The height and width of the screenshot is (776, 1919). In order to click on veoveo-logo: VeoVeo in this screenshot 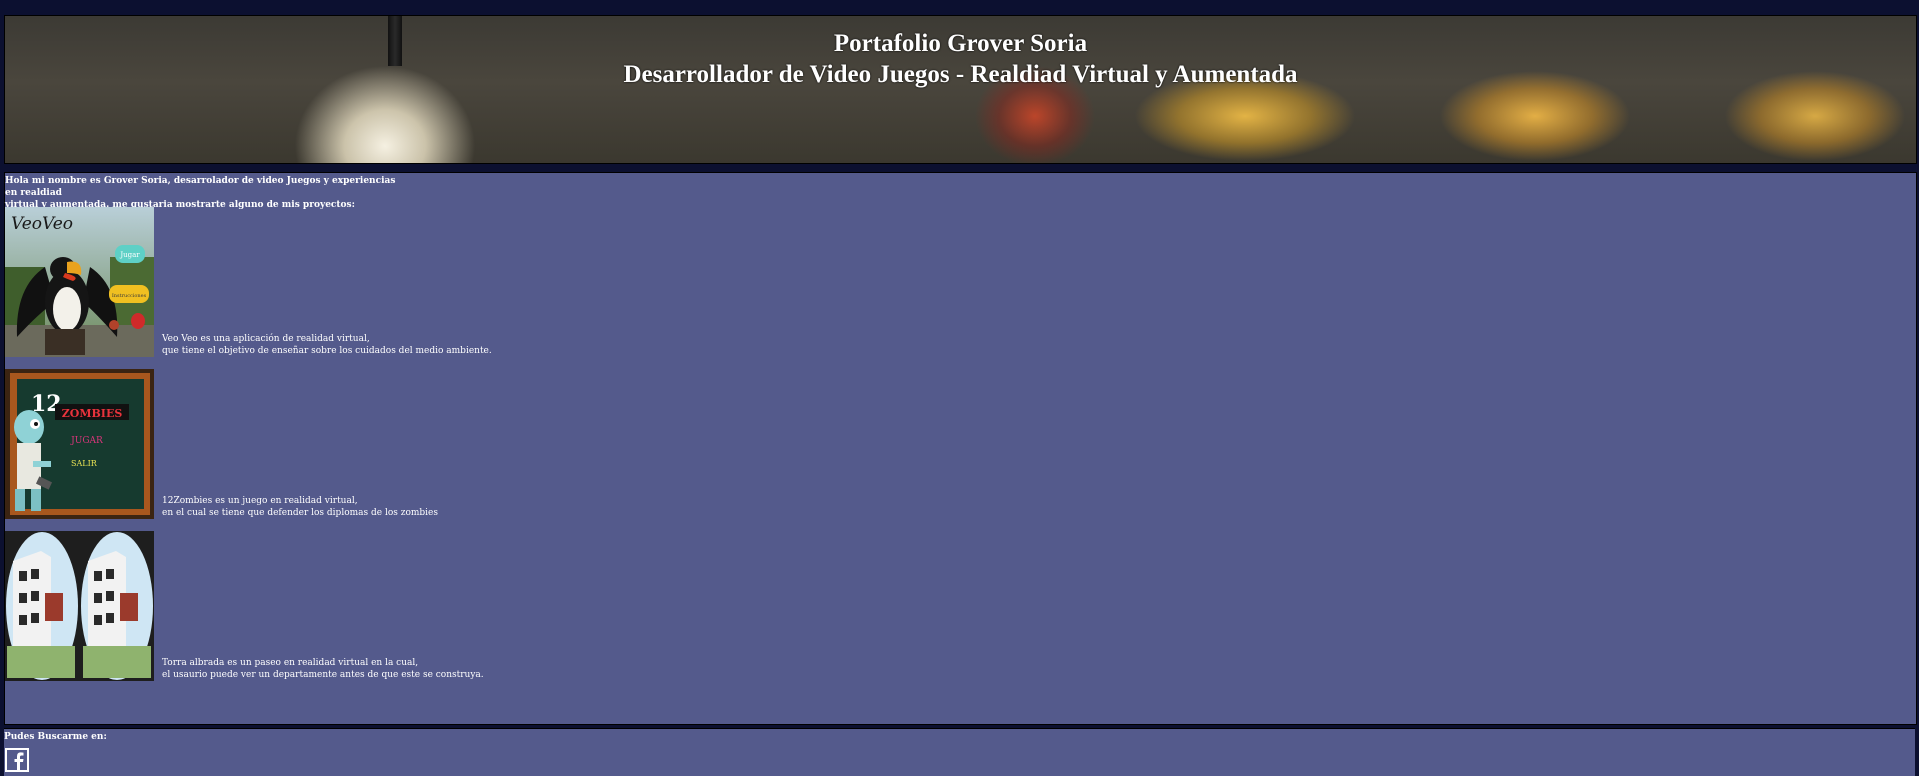, I will do `click(42, 224)`.